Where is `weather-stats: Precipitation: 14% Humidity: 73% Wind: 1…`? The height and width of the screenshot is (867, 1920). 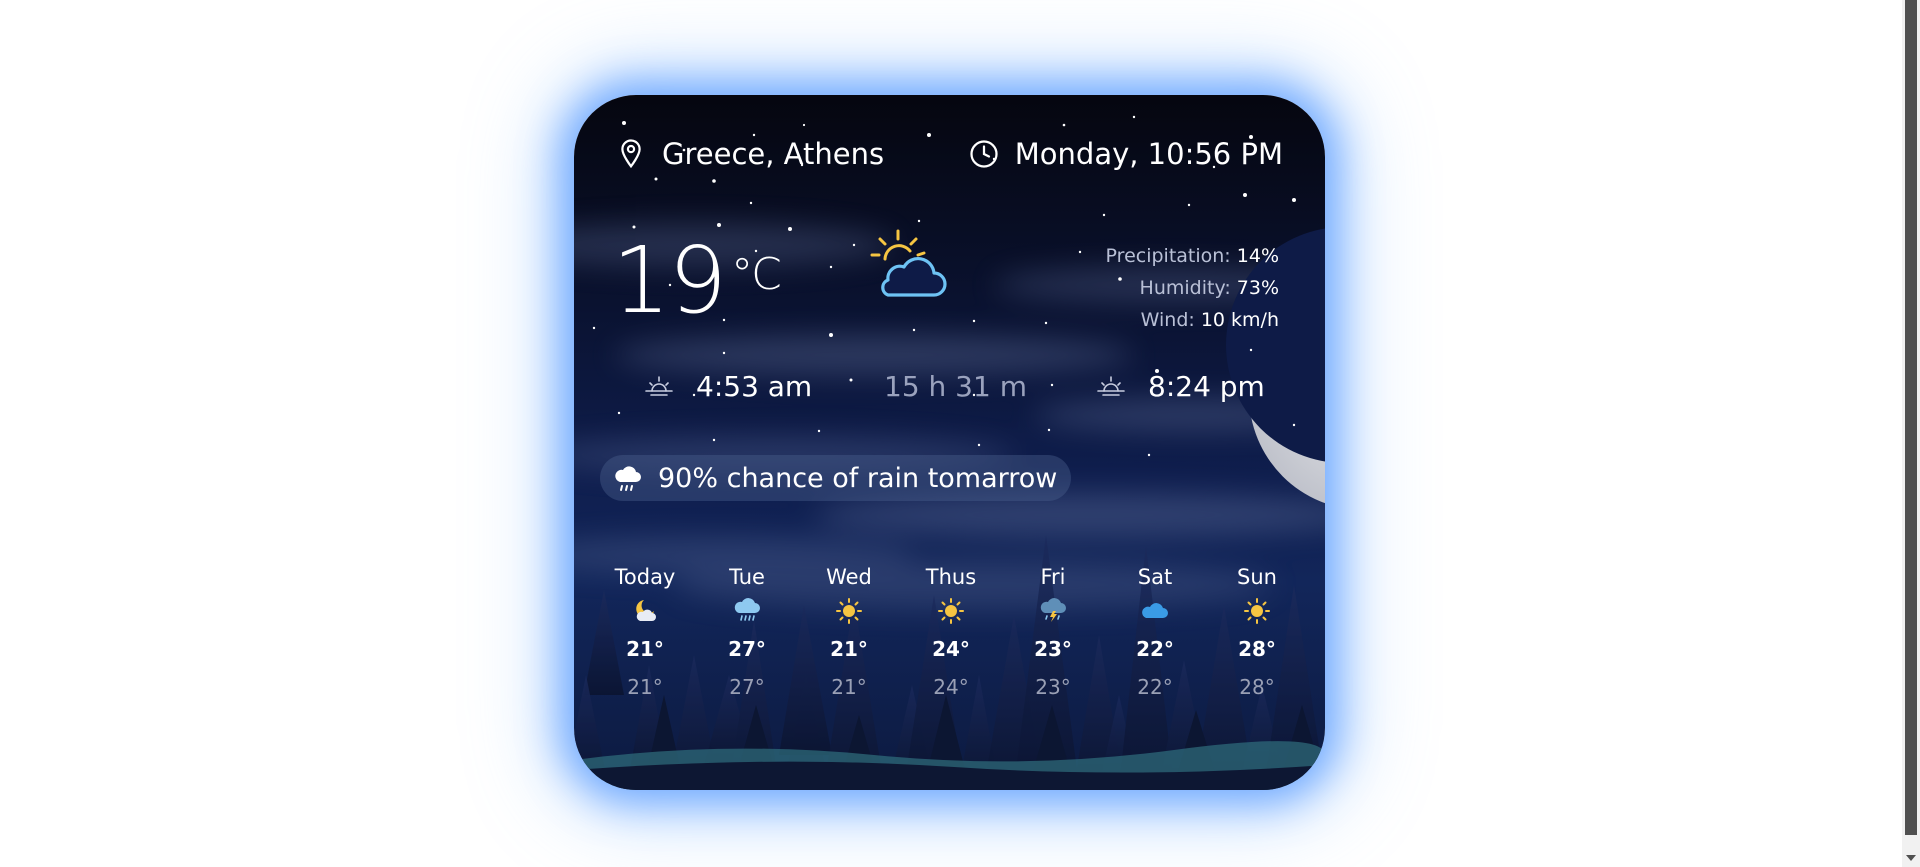 weather-stats: Precipitation: 14% Humidity: 73% Wind: 1… is located at coordinates (1192, 288).